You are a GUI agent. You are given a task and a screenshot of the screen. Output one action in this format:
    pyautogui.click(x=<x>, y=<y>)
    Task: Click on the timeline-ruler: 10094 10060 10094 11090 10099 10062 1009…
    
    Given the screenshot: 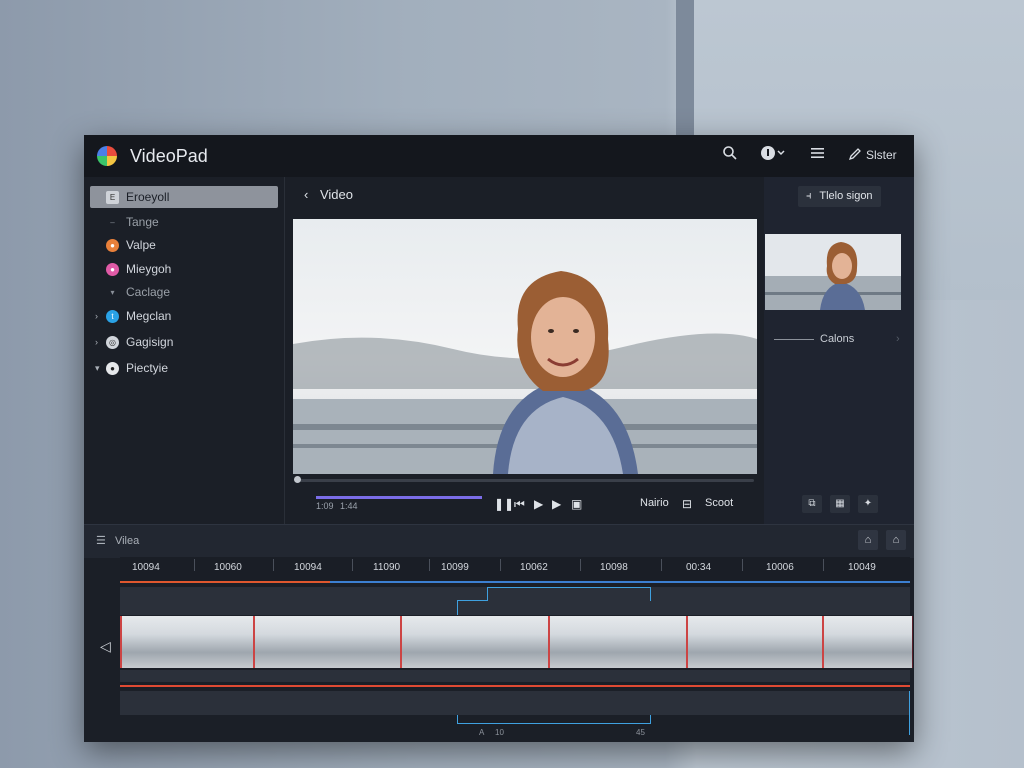 What is the action you would take?
    pyautogui.click(x=515, y=570)
    